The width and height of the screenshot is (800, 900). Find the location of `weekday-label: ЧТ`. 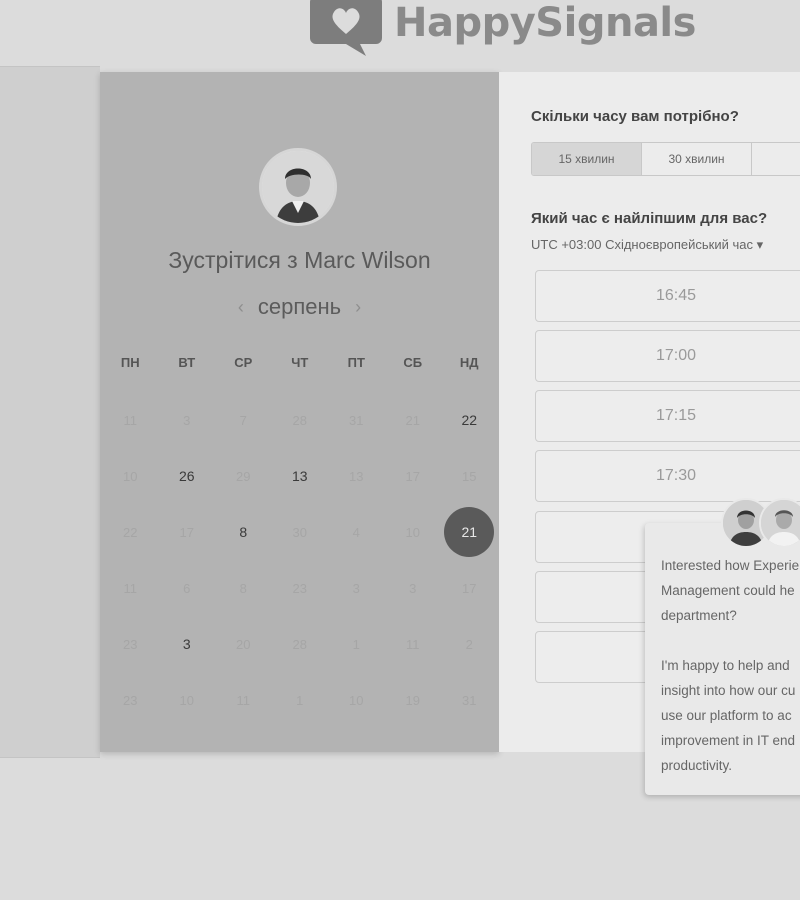

weekday-label: ЧТ is located at coordinates (300, 362).